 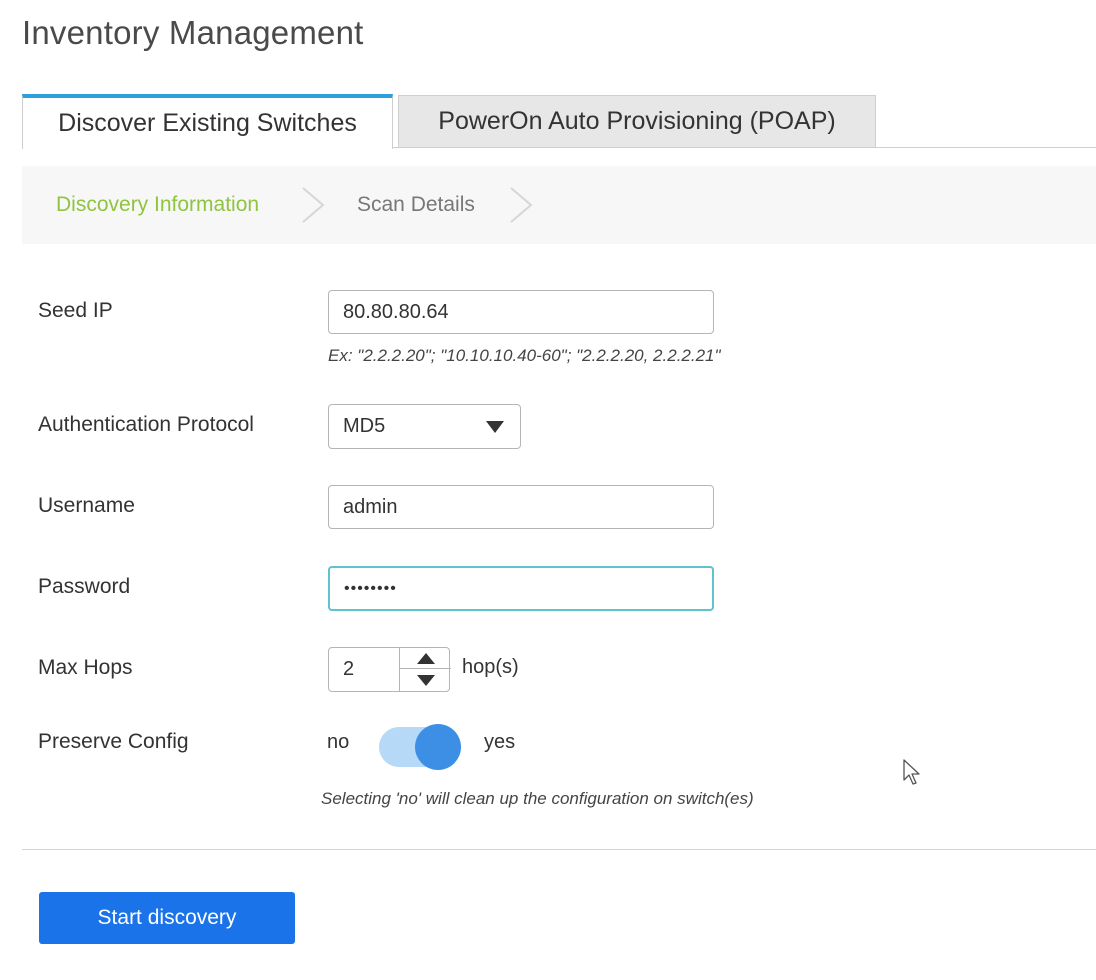 I want to click on auth-protocol-value: MD5, so click(x=364, y=426).